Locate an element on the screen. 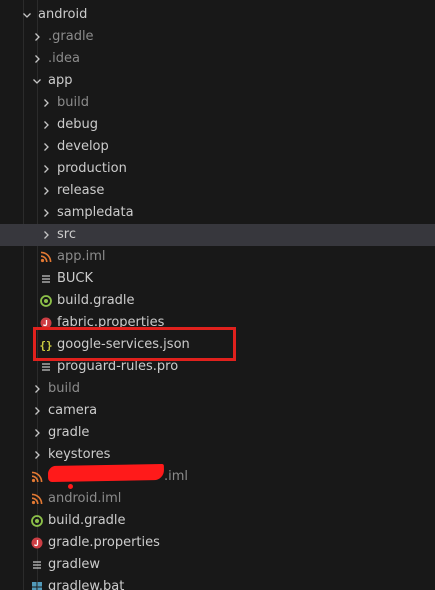  tree-item-gradlew: gradlew is located at coordinates (217, 565).